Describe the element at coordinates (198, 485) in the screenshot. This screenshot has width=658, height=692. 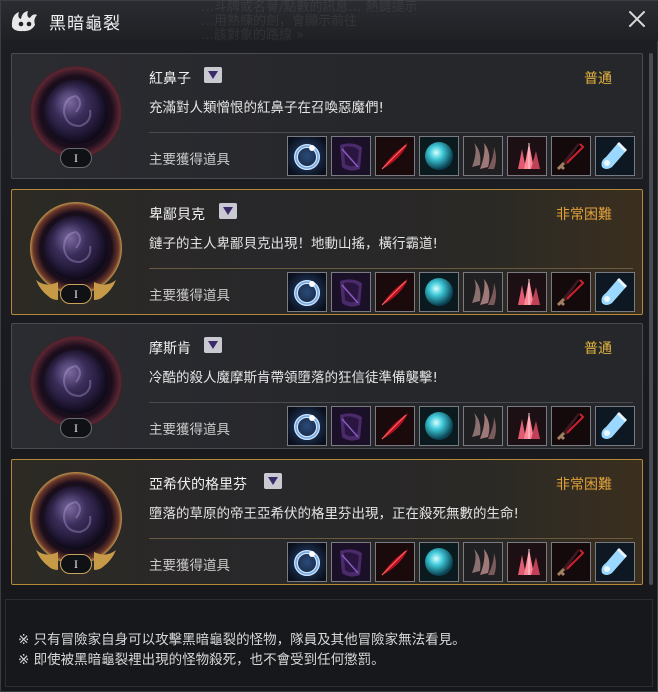
I see `dungeon-name: 亞希伏的格里芬` at that location.